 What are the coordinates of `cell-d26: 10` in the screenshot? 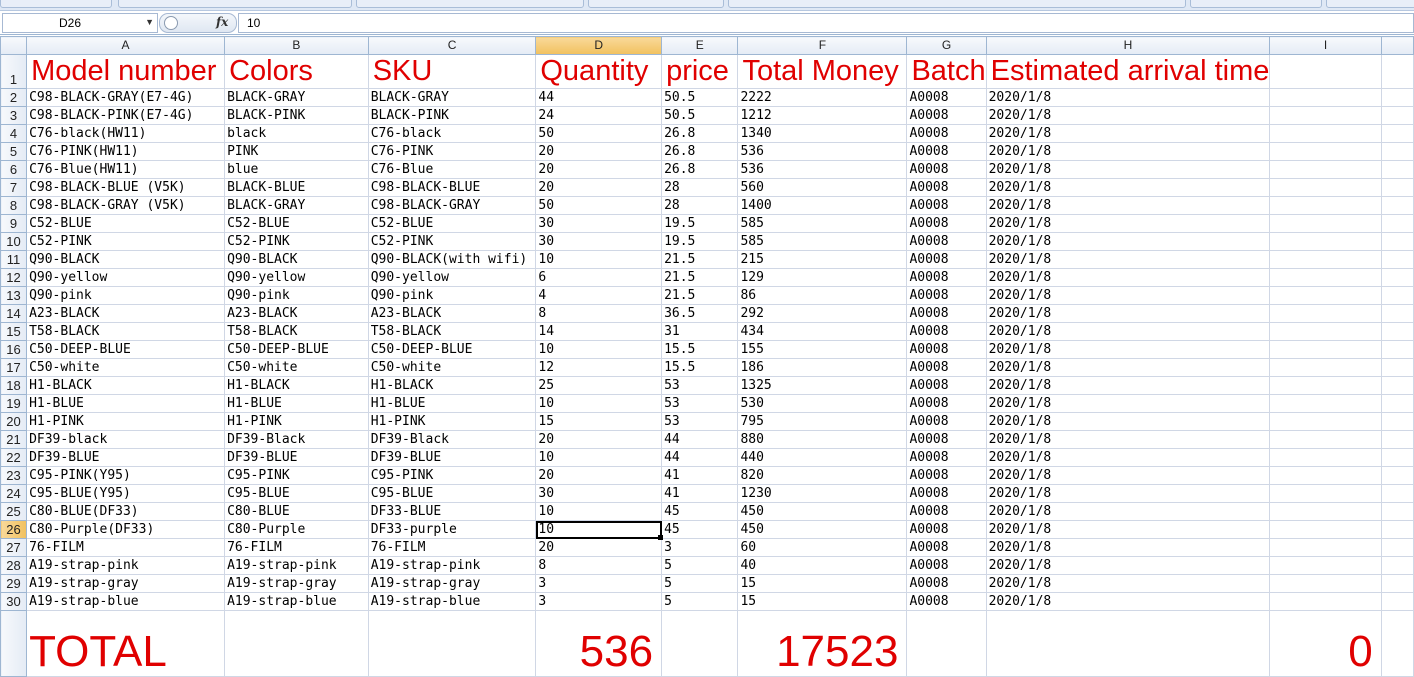 It's located at (599, 529).